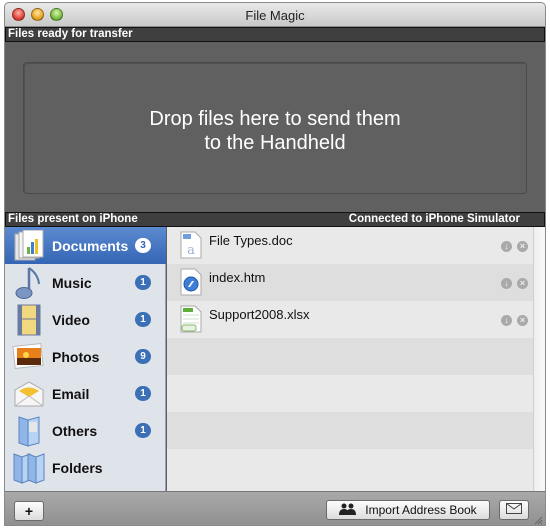 The image size is (550, 530). What do you see at coordinates (237, 277) in the screenshot?
I see `file-name: index.htm` at bounding box center [237, 277].